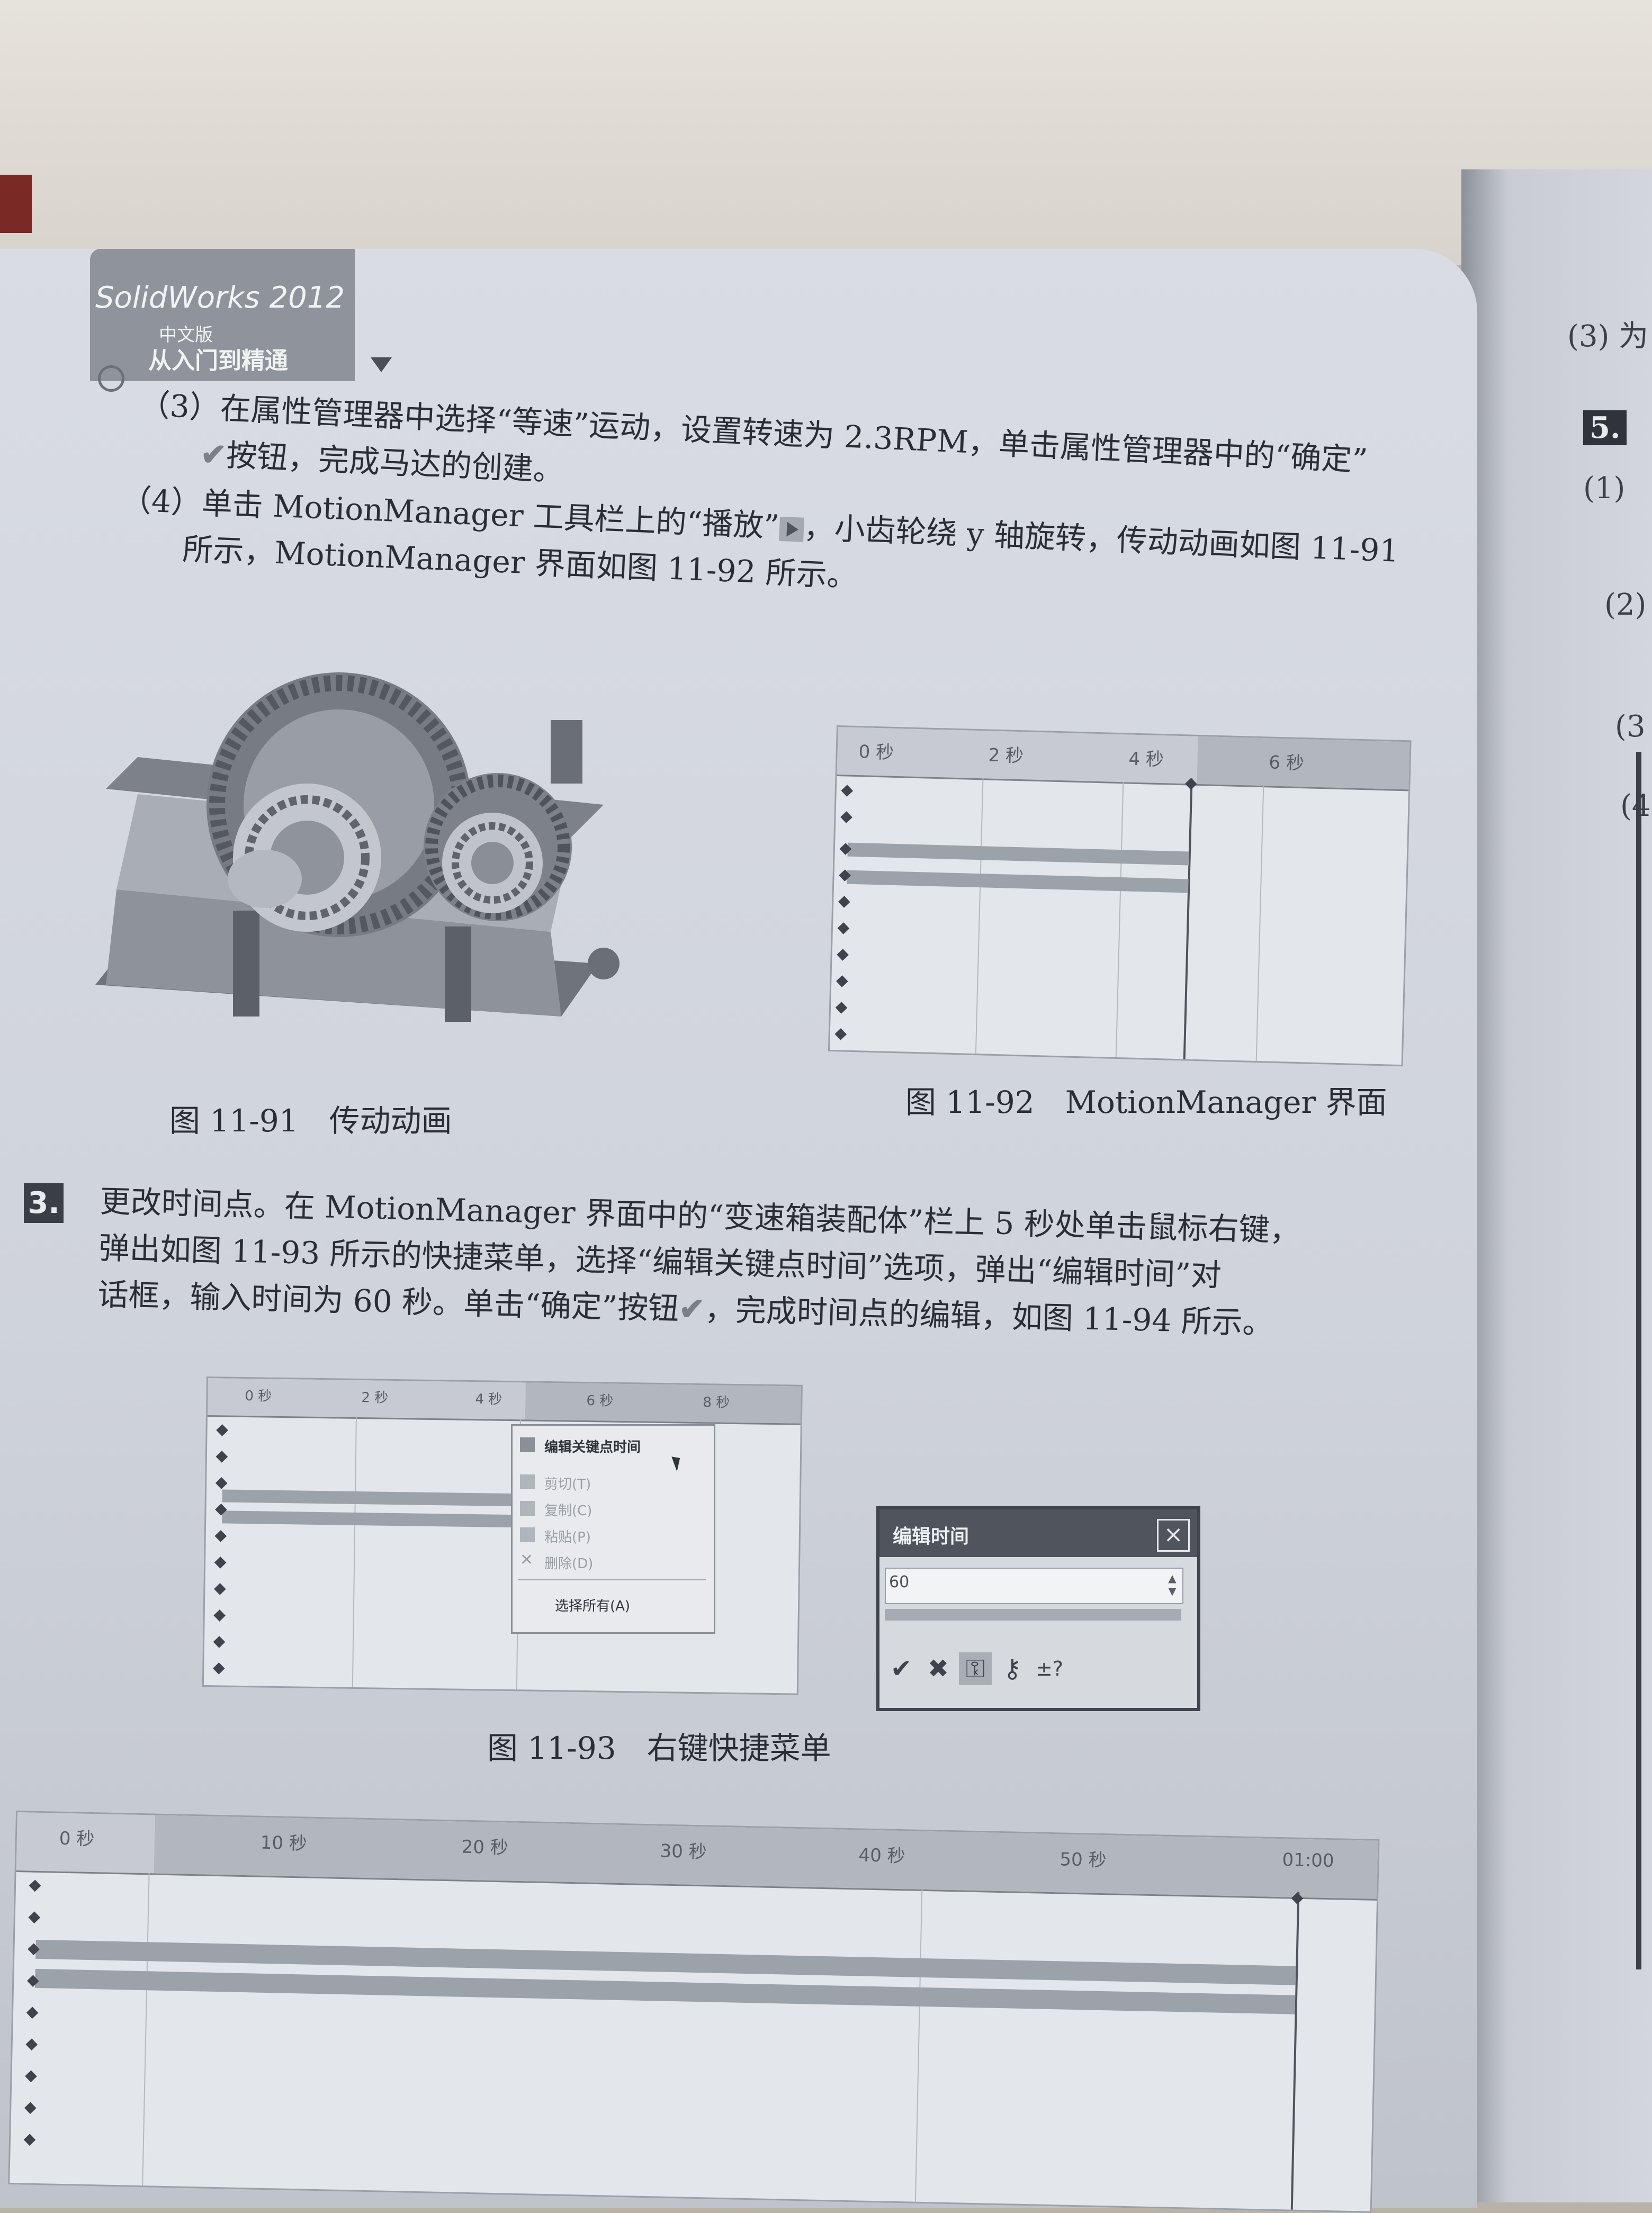  What do you see at coordinates (16, 204) in the screenshot?
I see `desk-object` at bounding box center [16, 204].